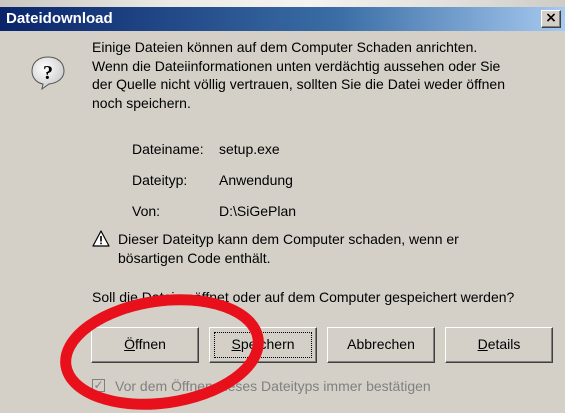  I want to click on open-mnemonic: Ö, so click(129, 344).